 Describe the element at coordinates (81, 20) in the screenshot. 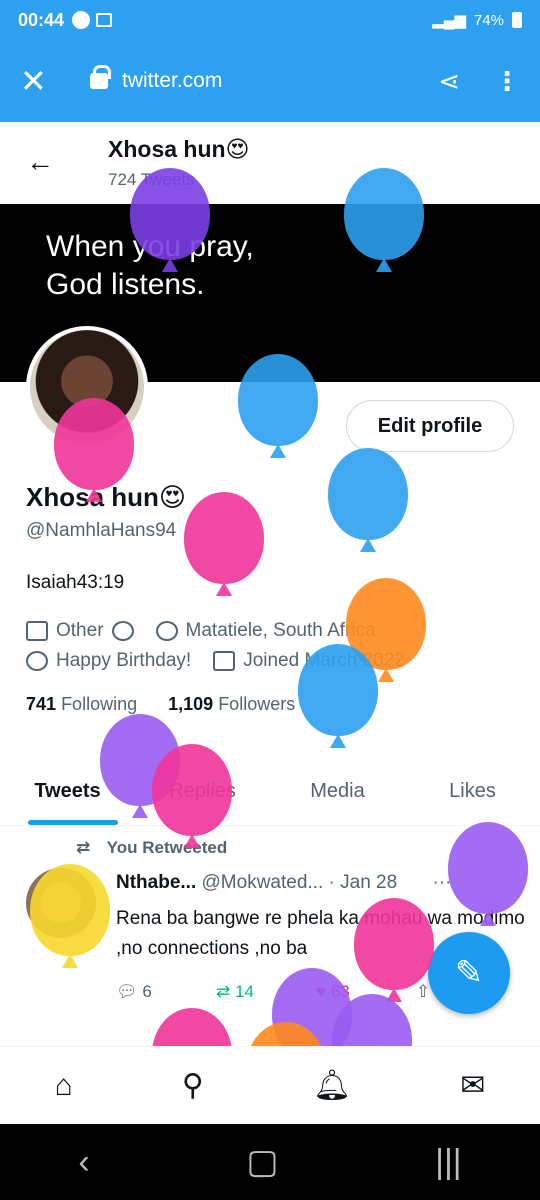

I see `messages-icon` at that location.